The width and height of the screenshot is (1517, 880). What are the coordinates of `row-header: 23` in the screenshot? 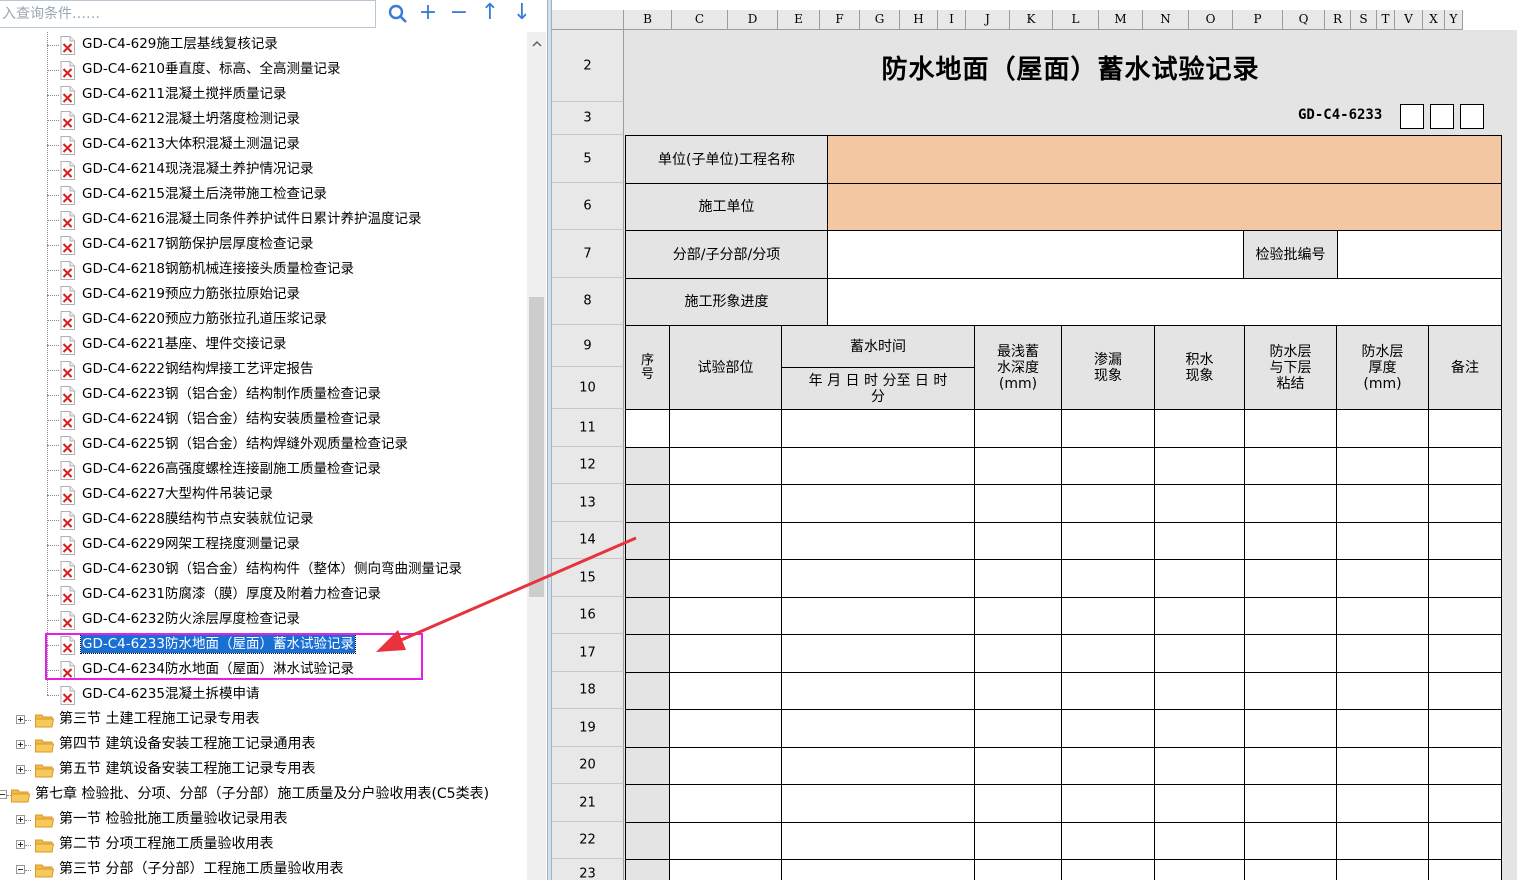 It's located at (588, 869).